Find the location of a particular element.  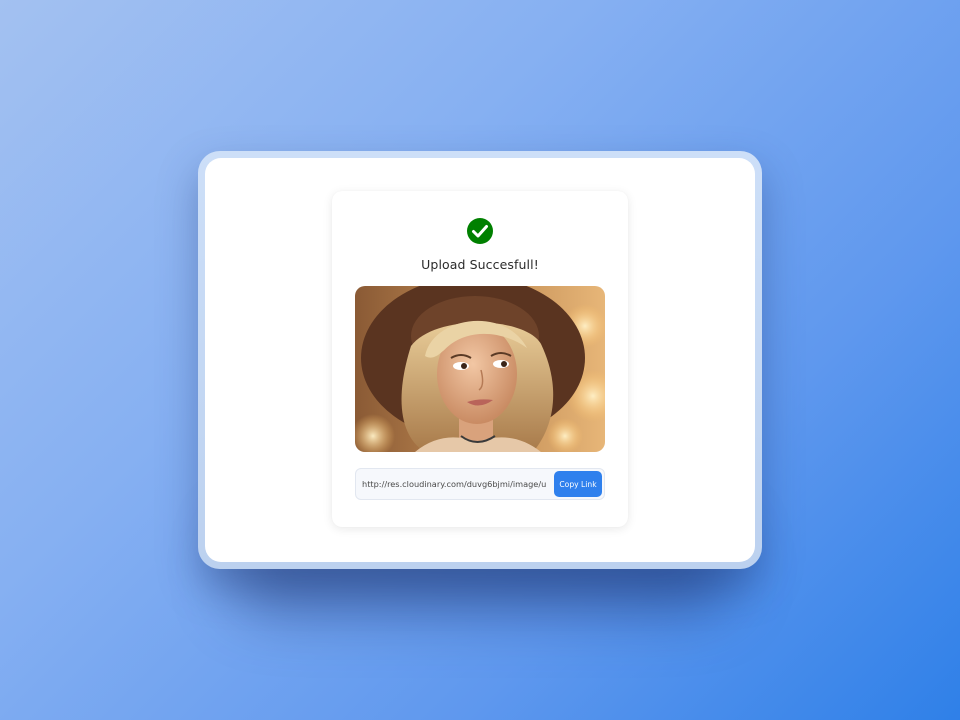

check-circle-icon is located at coordinates (480, 231).